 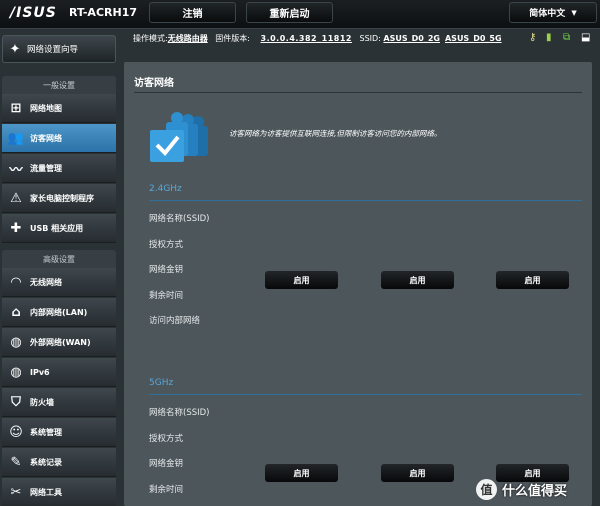 I want to click on home-icon: ⌂, so click(x=16, y=312).